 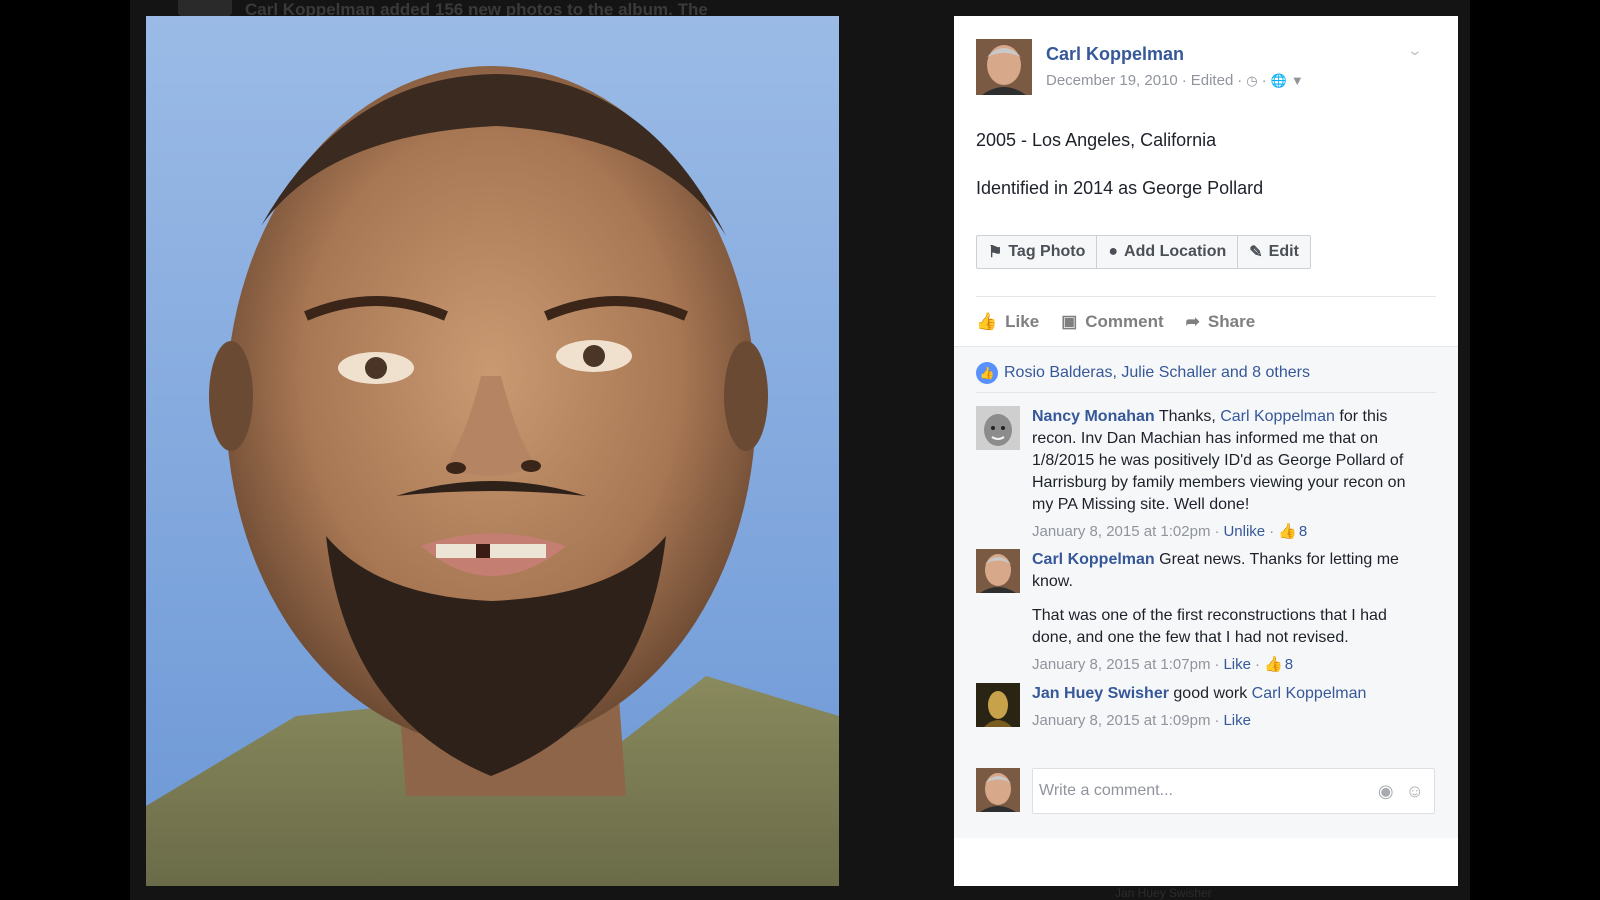 What do you see at coordinates (1096, 140) in the screenshot?
I see `post-caption-location: 2005 - Los Angeles, California` at bounding box center [1096, 140].